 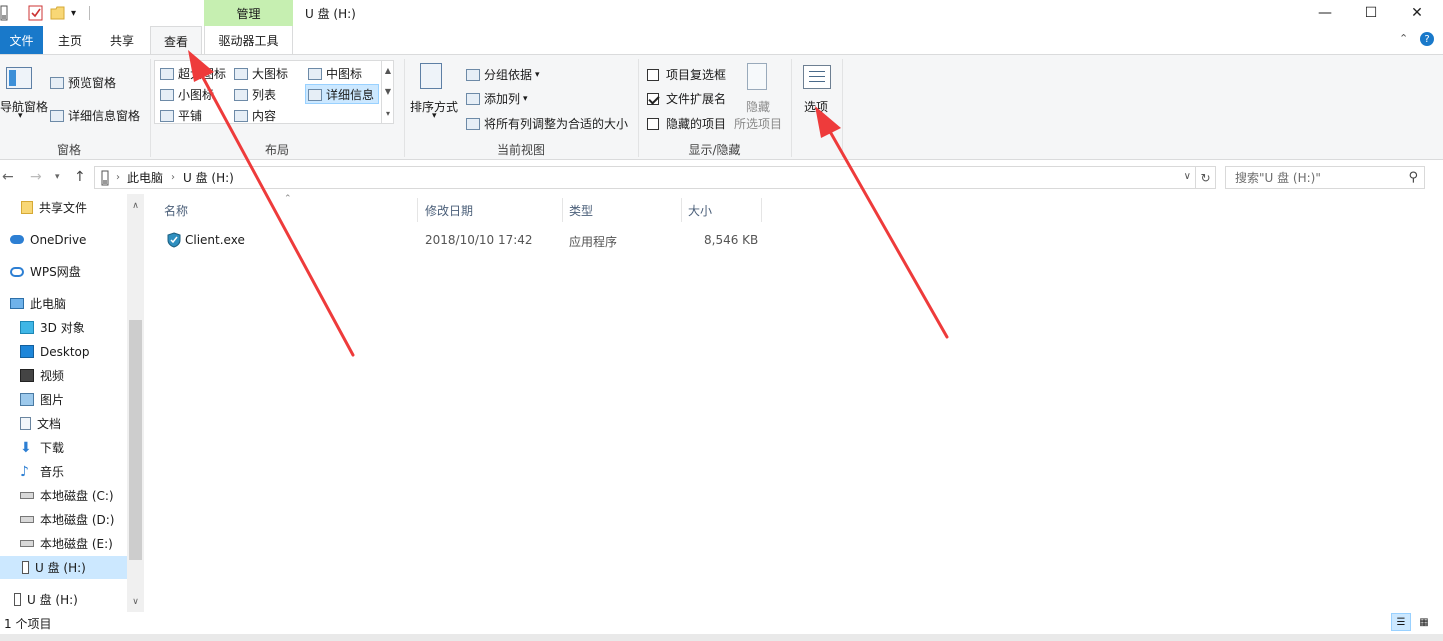 What do you see at coordinates (57, 177) in the screenshot?
I see `recent-locations-icon: ▾` at bounding box center [57, 177].